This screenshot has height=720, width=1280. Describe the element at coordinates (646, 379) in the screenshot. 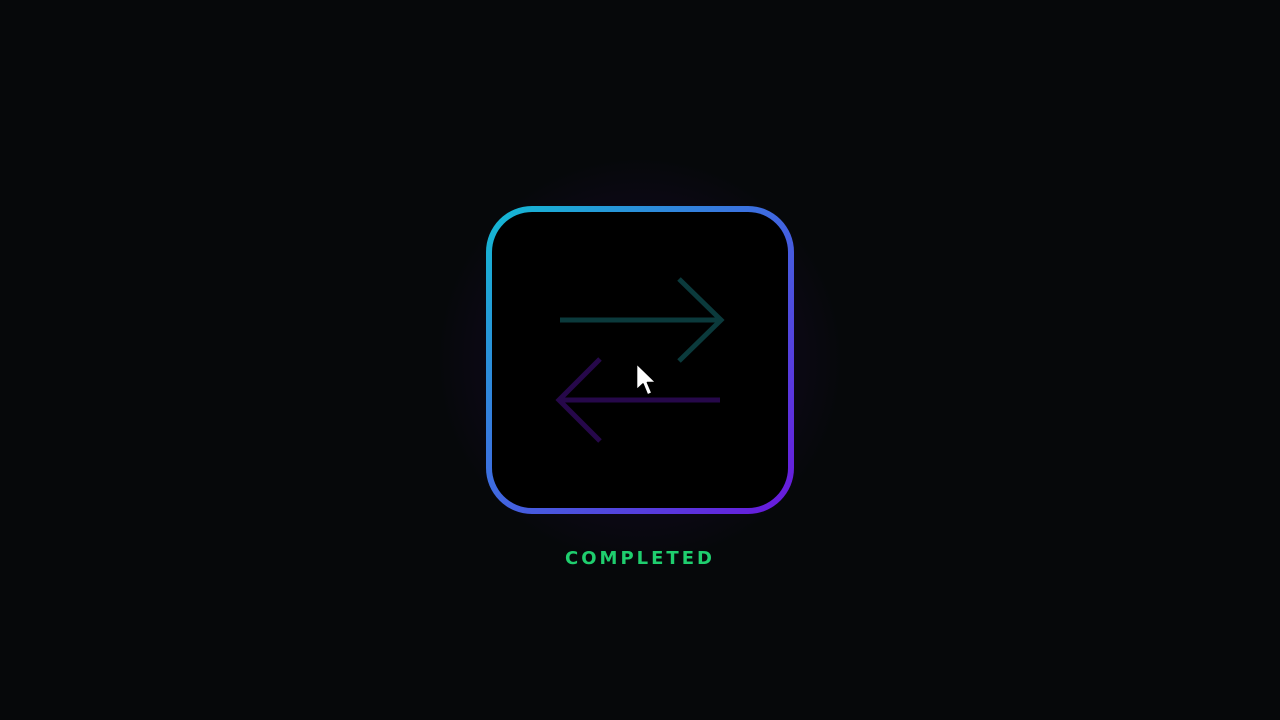

I see `mouse-pointer-icon` at that location.